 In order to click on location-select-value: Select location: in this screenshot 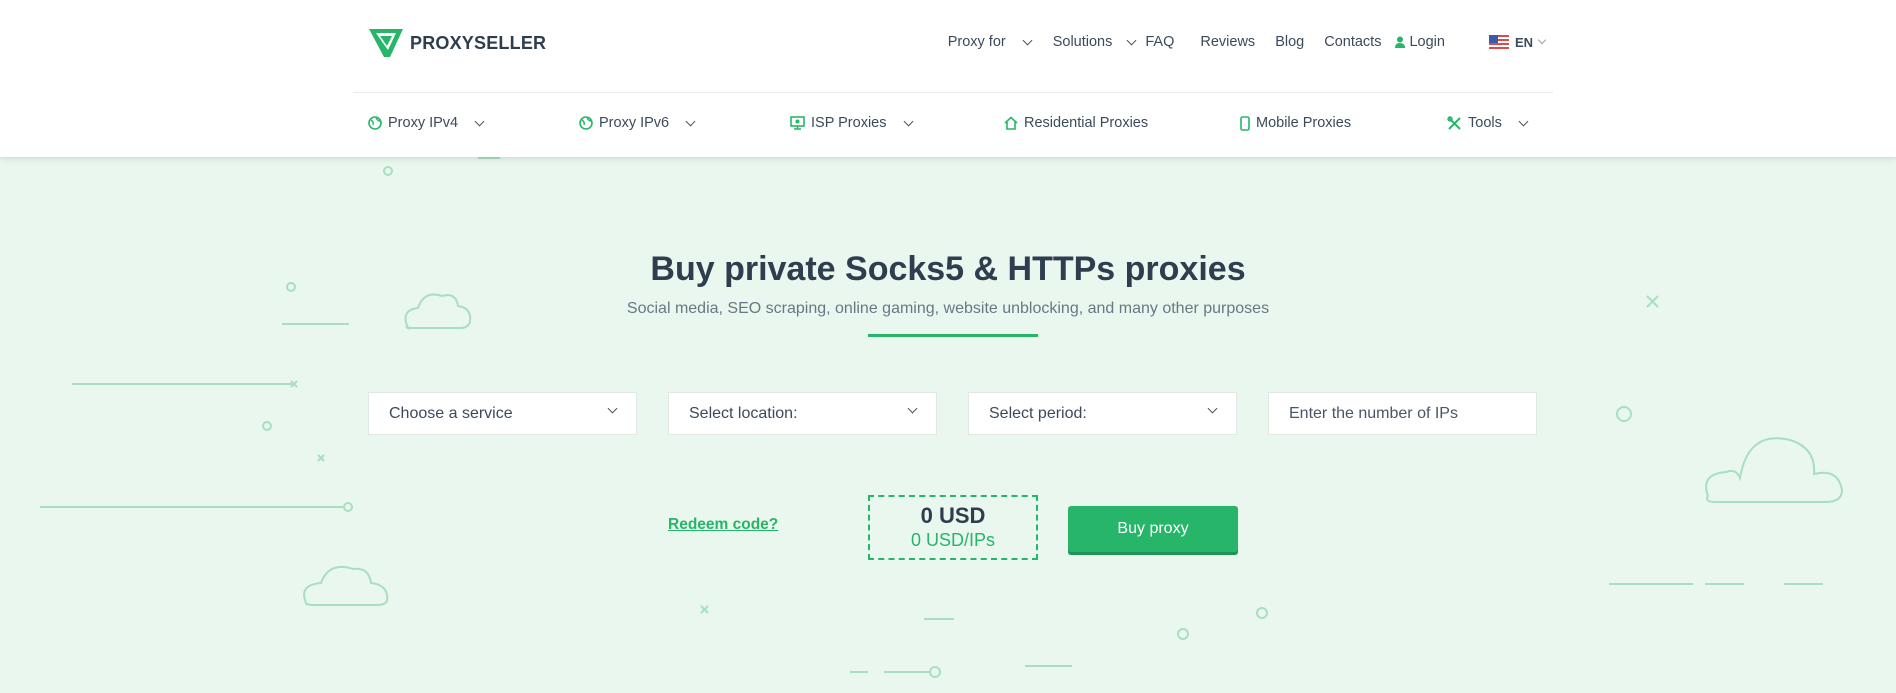, I will do `click(743, 413)`.